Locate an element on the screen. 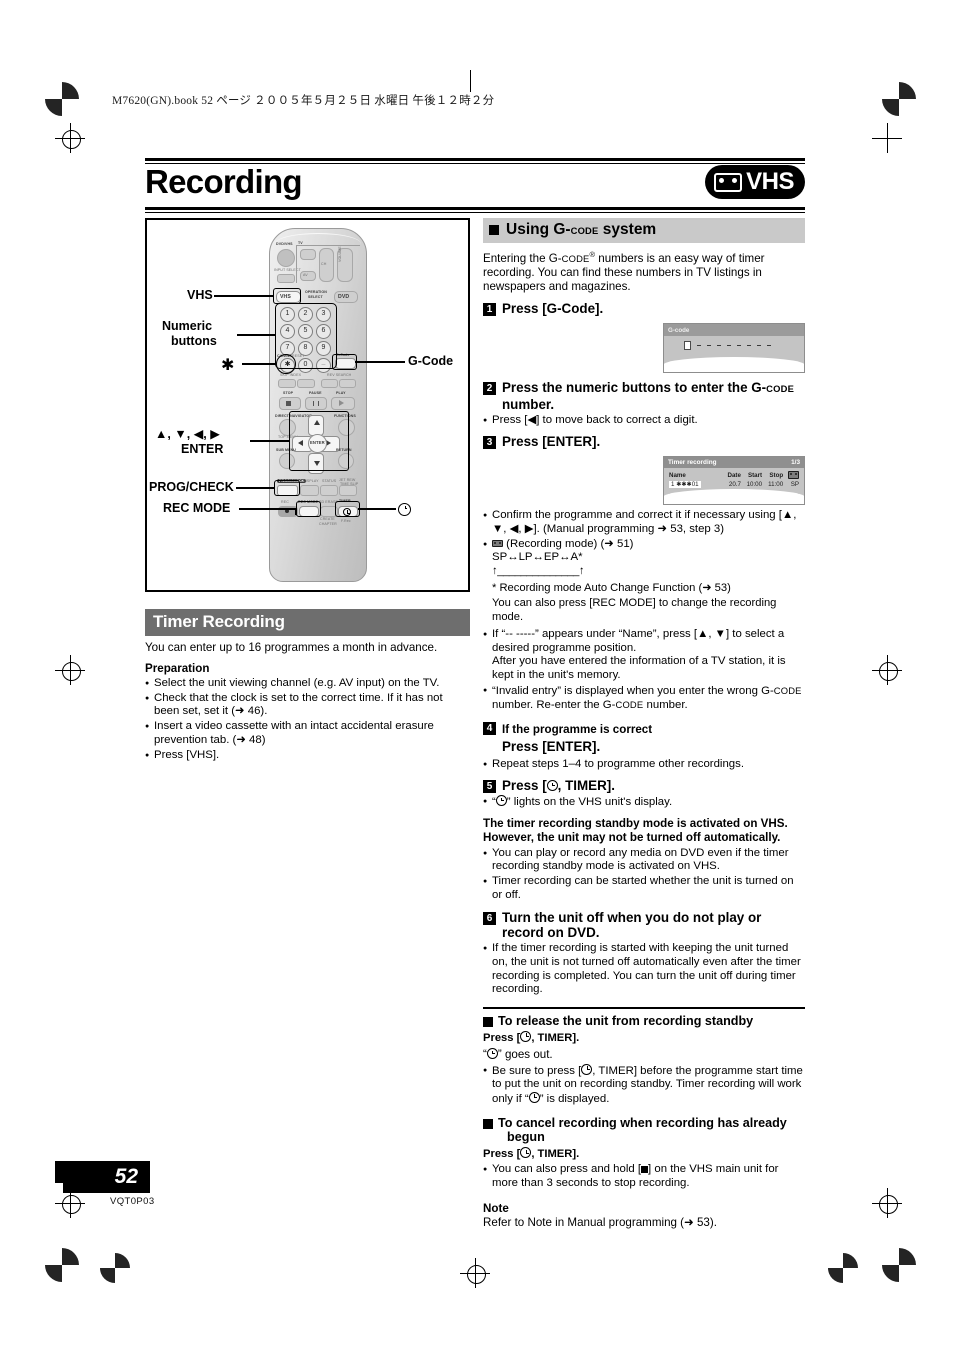 The image size is (954, 1351). vhs-badge-label: VHS is located at coordinates (770, 181).